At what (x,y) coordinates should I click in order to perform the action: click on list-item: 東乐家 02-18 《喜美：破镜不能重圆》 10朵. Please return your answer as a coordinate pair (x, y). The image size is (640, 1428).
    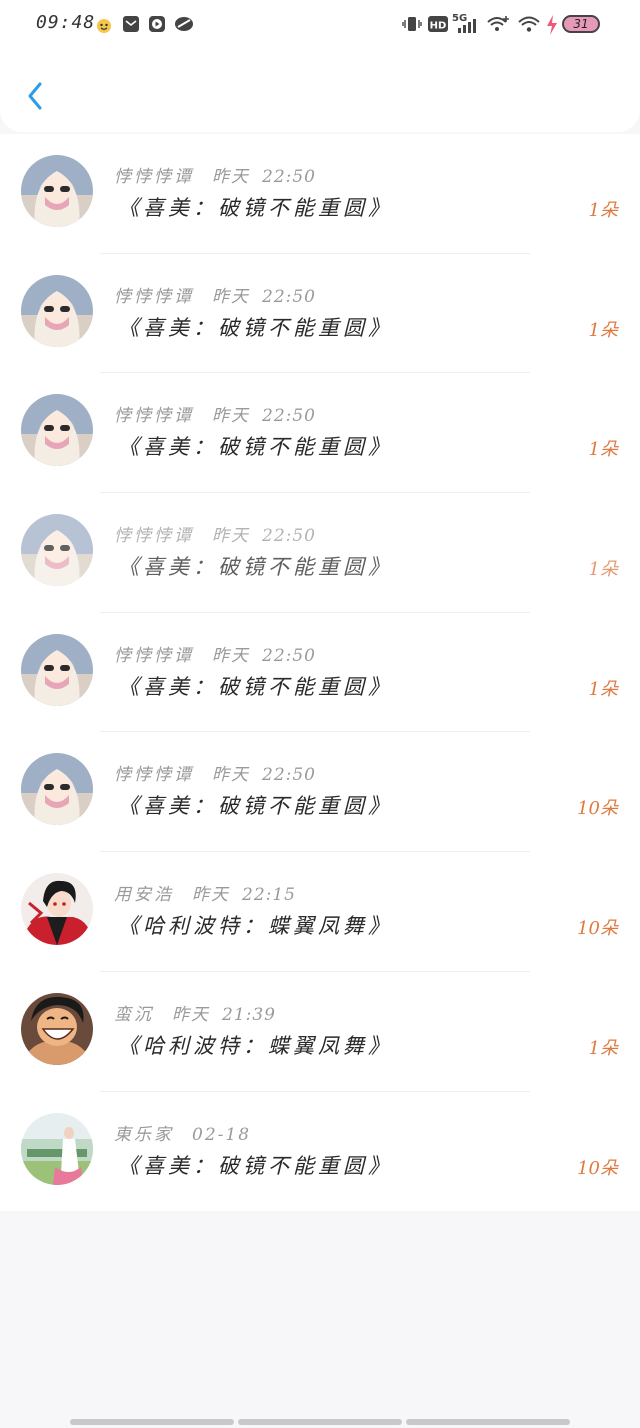
    Looking at the image, I should click on (320, 1152).